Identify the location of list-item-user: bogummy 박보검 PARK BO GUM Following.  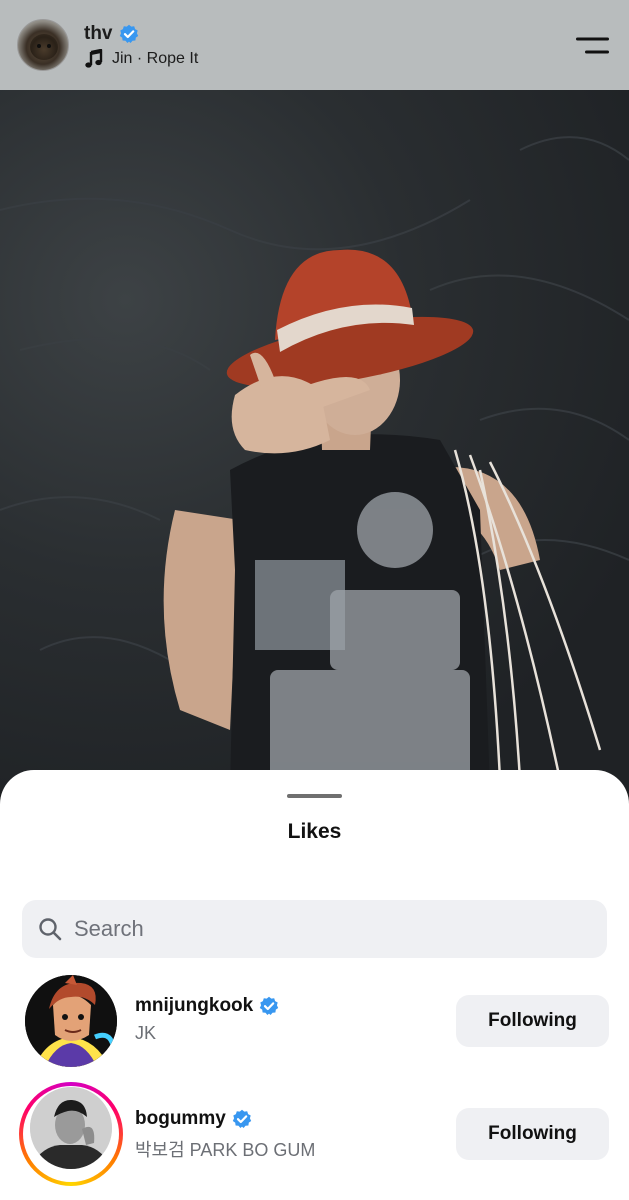
(314, 1135).